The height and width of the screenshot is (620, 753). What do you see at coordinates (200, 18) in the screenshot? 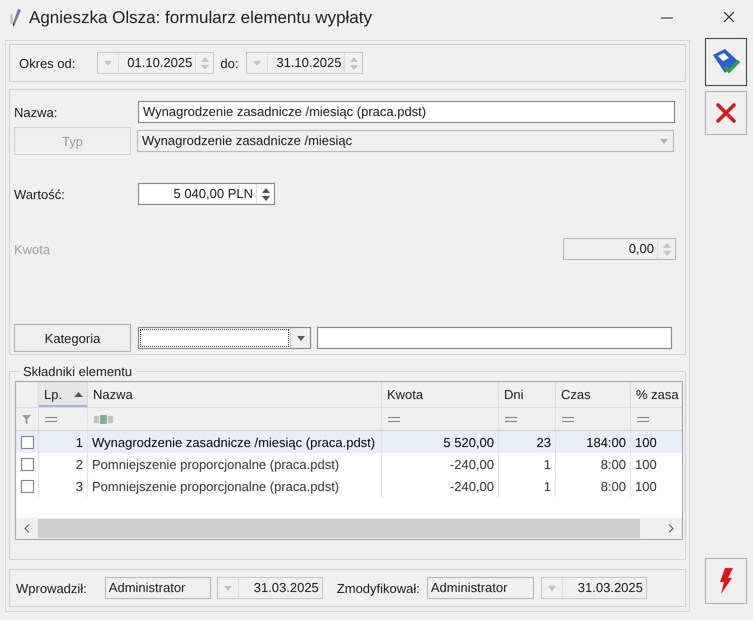
I see `window-title: Agnieszka Olsza: formularz elementu wypłaty` at bounding box center [200, 18].